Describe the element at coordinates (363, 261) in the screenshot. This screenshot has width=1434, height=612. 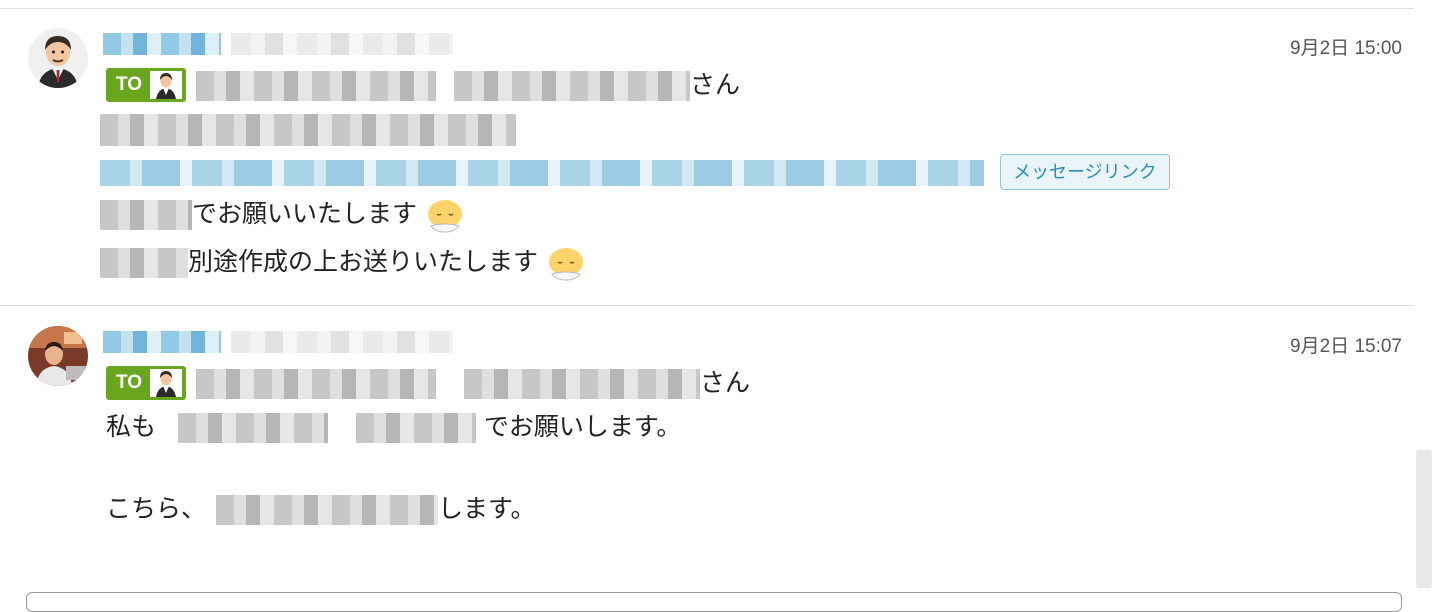
I see `message-text: 別途作成の上お送りいたします` at that location.